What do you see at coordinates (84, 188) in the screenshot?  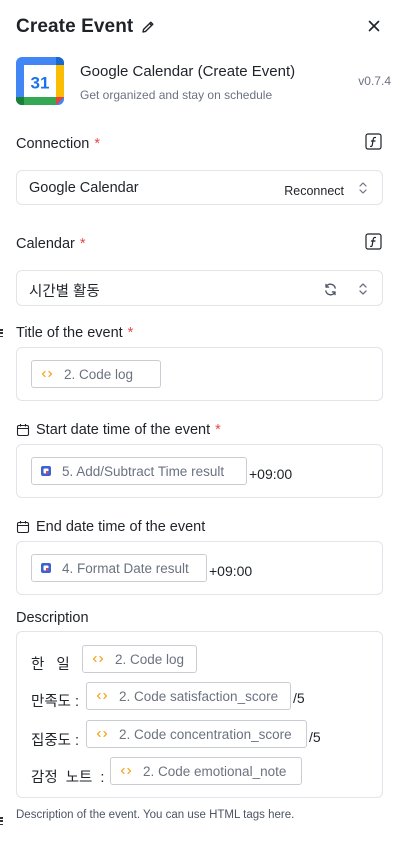 I see `connection-value: Google Calendar` at bounding box center [84, 188].